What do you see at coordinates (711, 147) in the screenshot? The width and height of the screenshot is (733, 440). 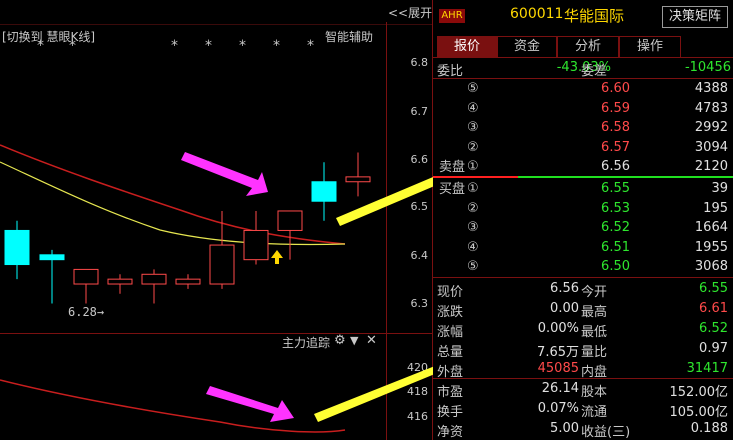 I see `order-volume: 3094` at bounding box center [711, 147].